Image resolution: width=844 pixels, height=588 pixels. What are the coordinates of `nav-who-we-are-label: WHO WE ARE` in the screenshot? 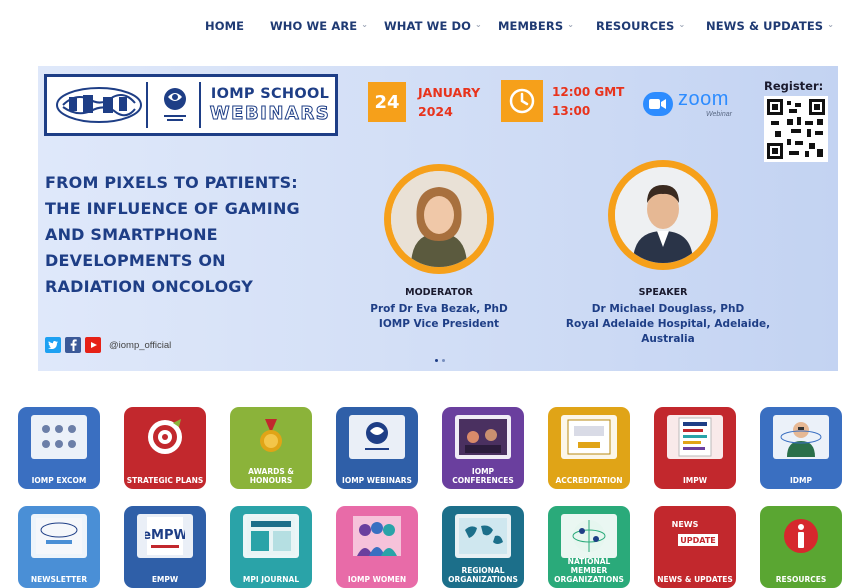 It's located at (314, 26).